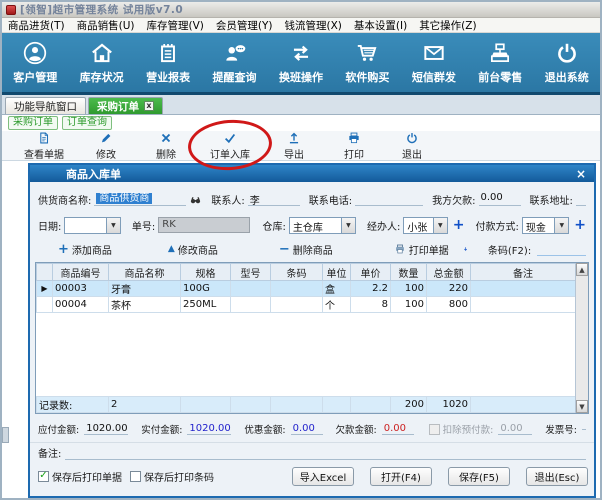 Image resolution: width=602 pixels, height=500 pixels. I want to click on grid-header: 商品编号, so click(80, 272).